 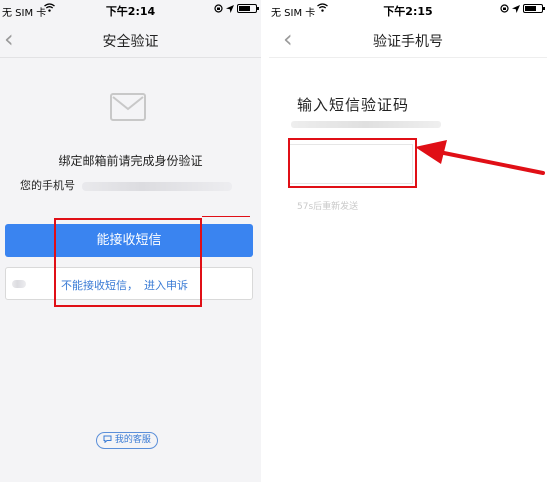 I want to click on masked-placeholder, so click(x=19, y=284).